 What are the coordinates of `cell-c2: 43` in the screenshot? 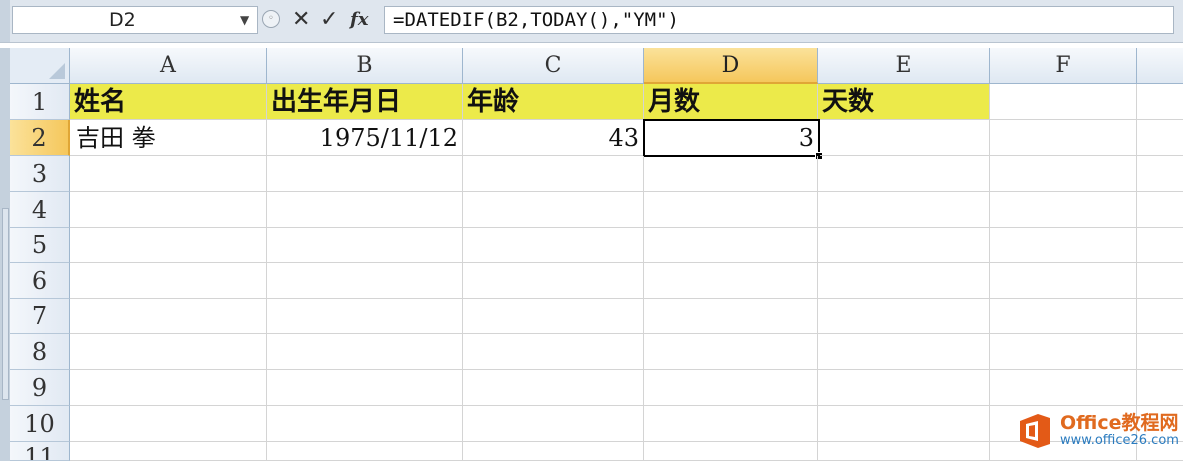 It's located at (553, 138).